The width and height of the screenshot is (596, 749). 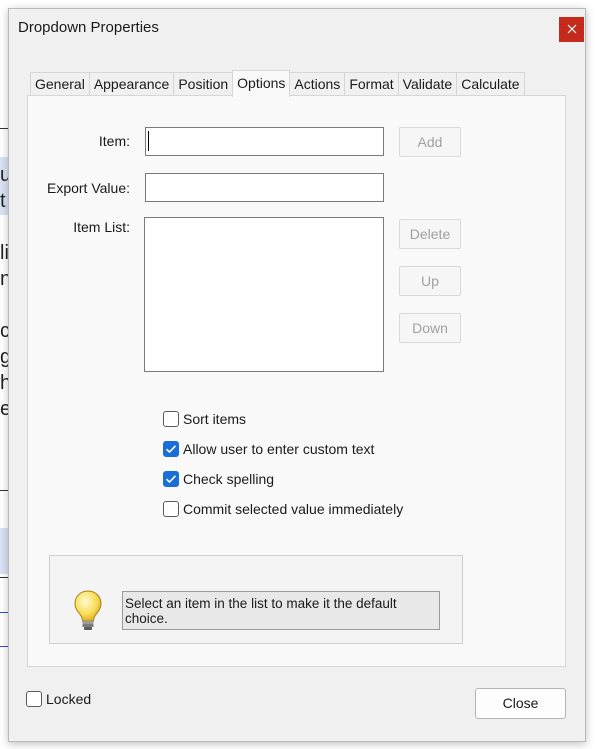 What do you see at coordinates (60, 84) in the screenshot?
I see `tab-general: General` at bounding box center [60, 84].